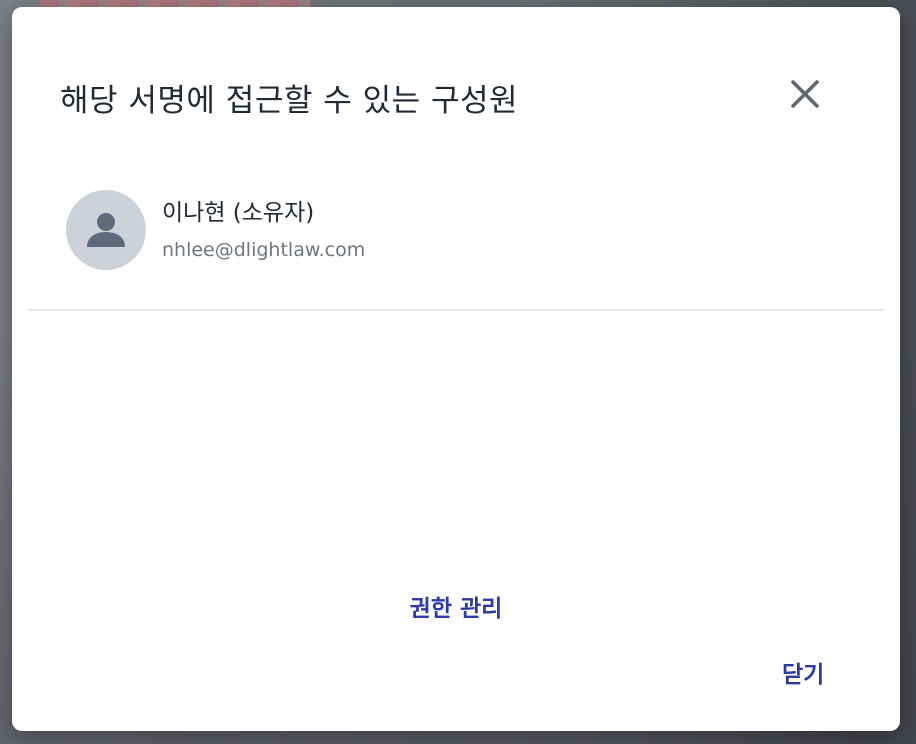 The image size is (916, 744). Describe the element at coordinates (803, 672) in the screenshot. I see `close-button: 닫기` at that location.